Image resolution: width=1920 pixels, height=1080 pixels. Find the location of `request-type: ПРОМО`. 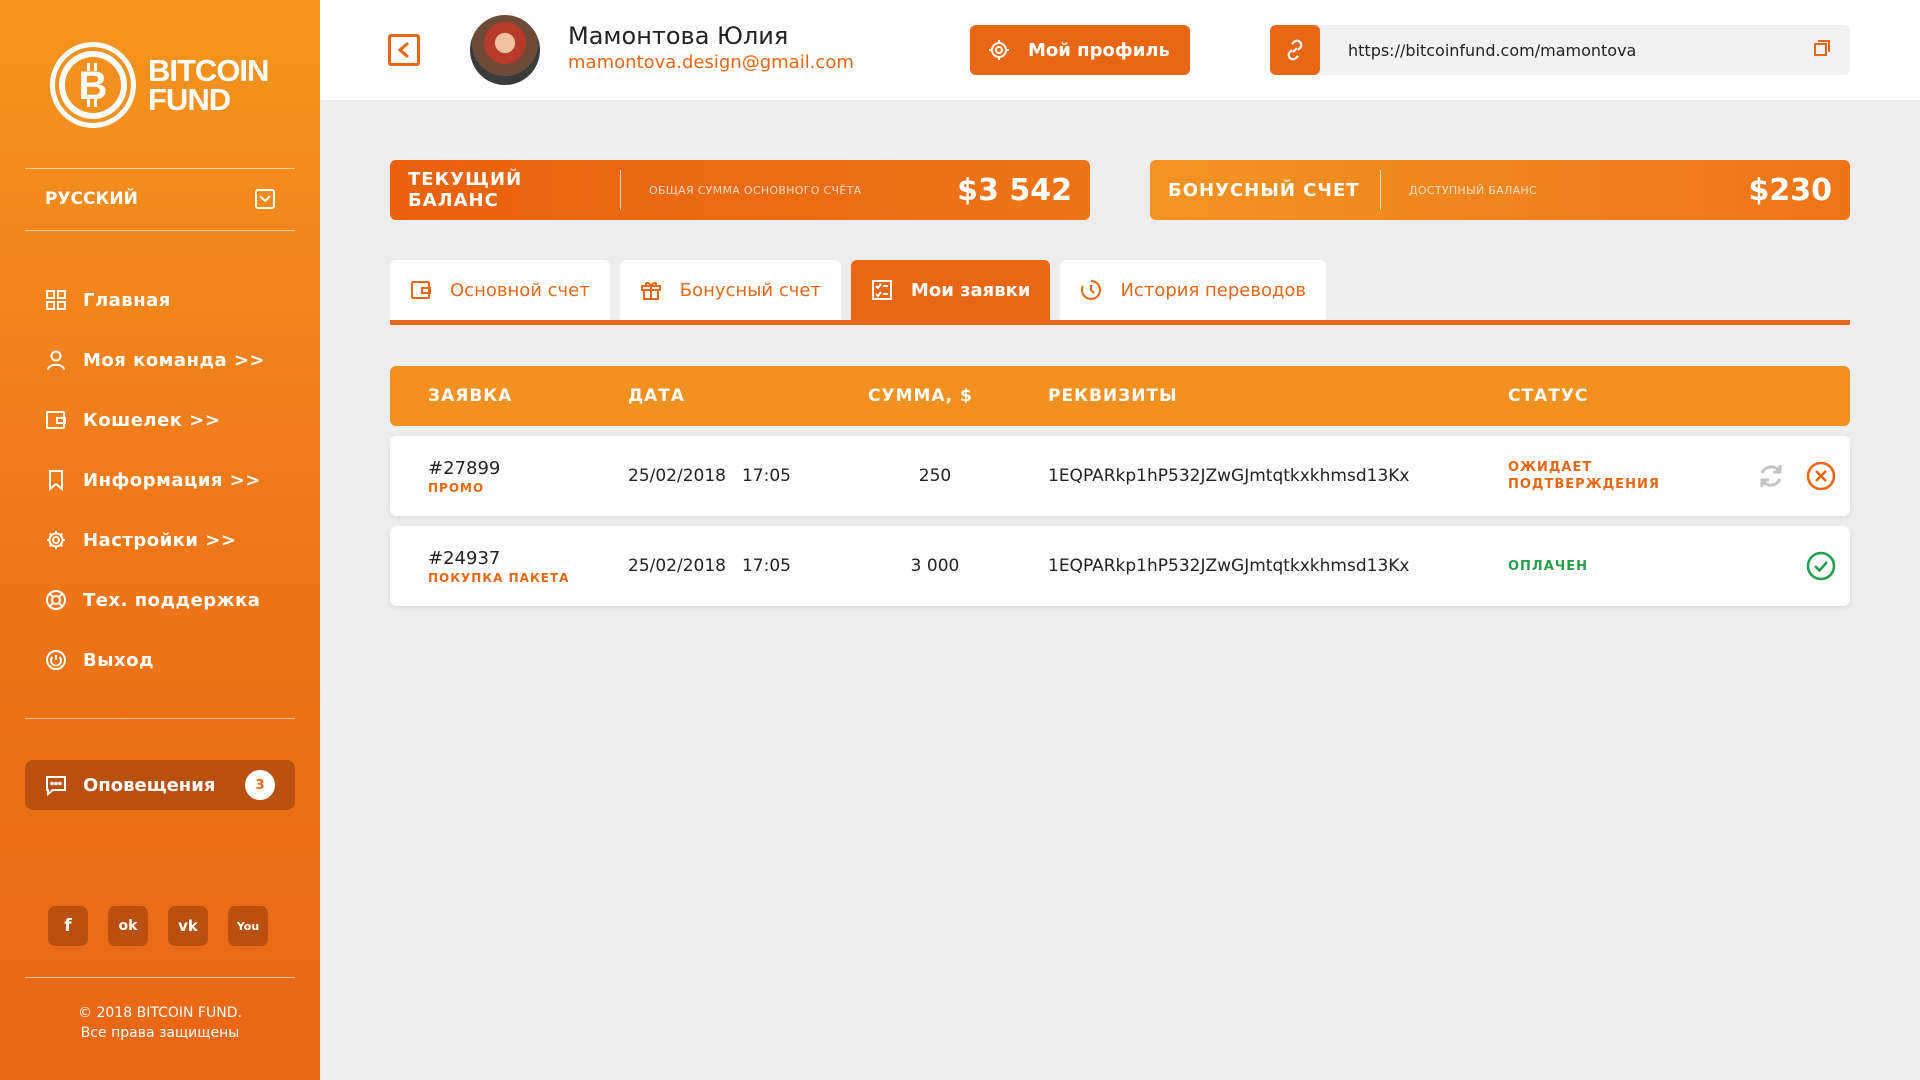

request-type: ПРОМО is located at coordinates (456, 487).